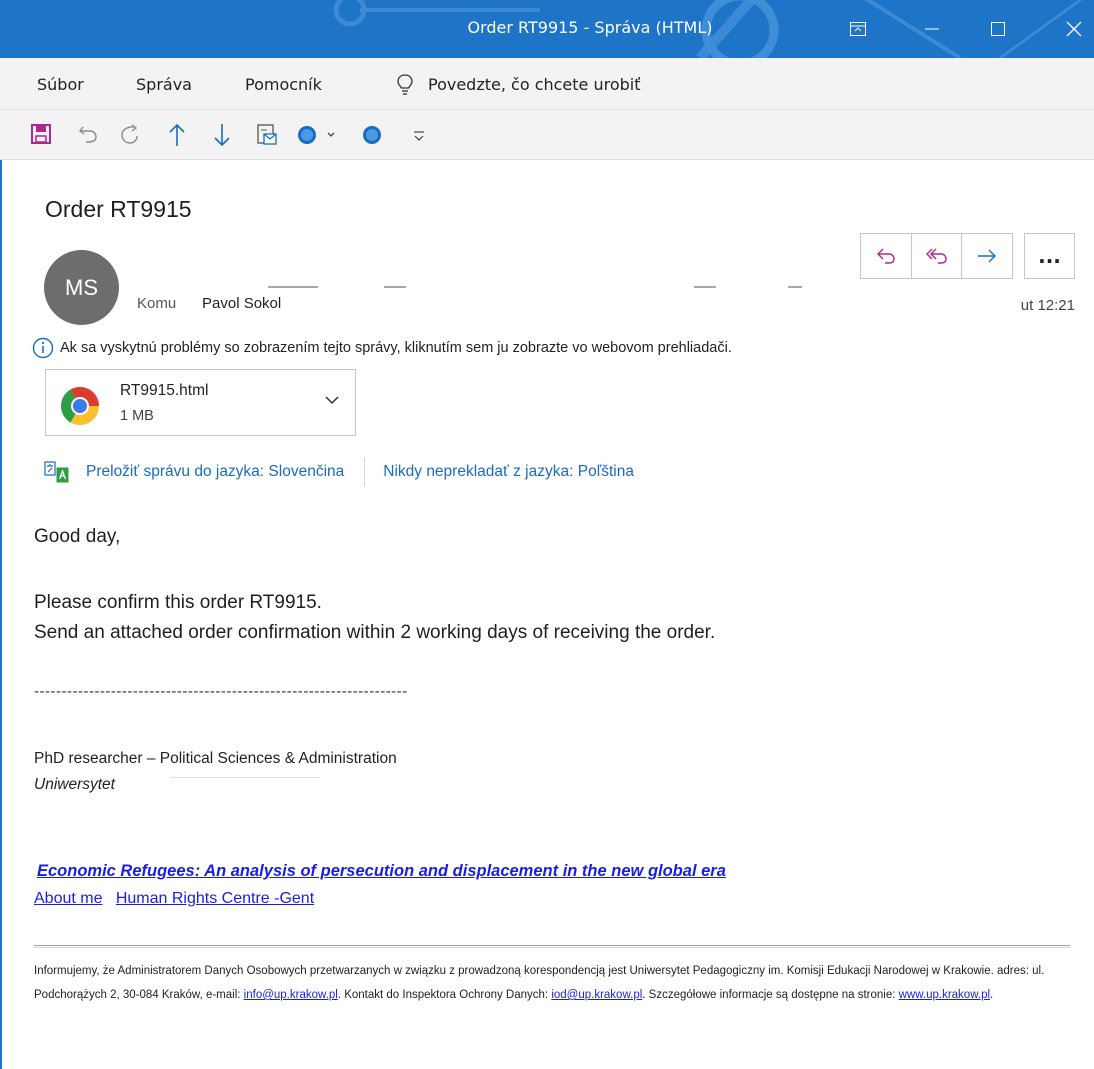 The width and height of the screenshot is (1094, 1069). What do you see at coordinates (56, 472) in the screenshot?
I see `translate-icon` at bounding box center [56, 472].